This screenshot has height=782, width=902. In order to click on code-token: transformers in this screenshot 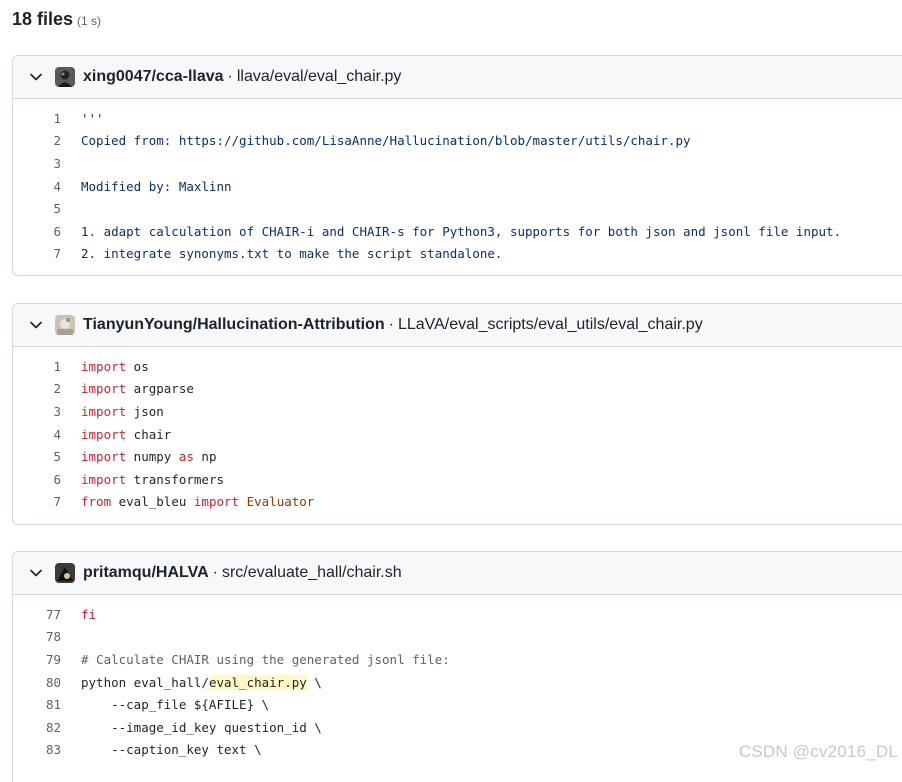, I will do `click(175, 479)`.